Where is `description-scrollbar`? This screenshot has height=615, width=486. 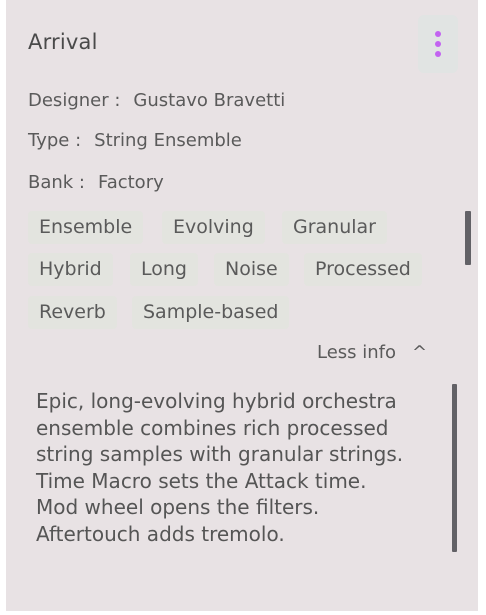
description-scrollbar is located at coordinates (454, 468).